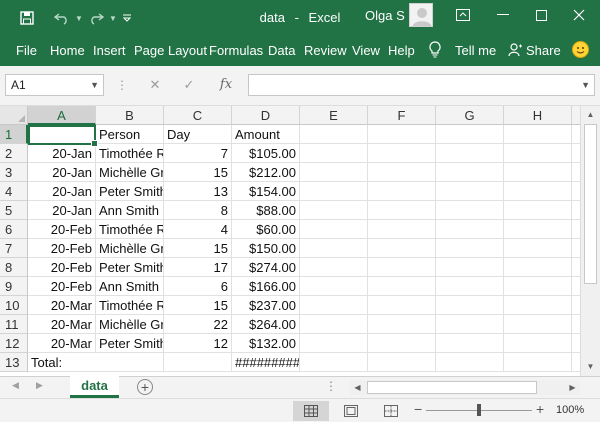 The width and height of the screenshot is (600, 422). Describe the element at coordinates (15, 385) in the screenshot. I see `previous-sheet-icon: ◀` at that location.